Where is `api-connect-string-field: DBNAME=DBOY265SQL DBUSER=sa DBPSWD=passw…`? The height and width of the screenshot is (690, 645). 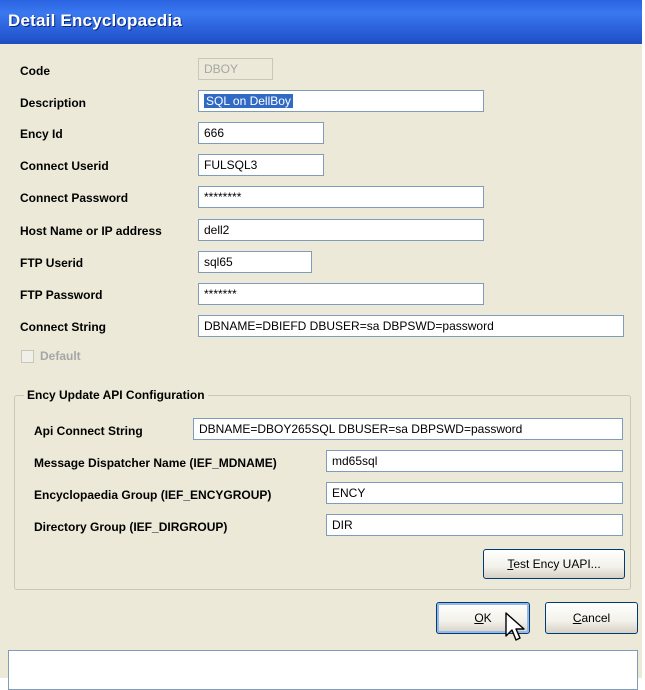 api-connect-string-field: DBNAME=DBOY265SQL DBUSER=sa DBPSWD=passw… is located at coordinates (408, 429).